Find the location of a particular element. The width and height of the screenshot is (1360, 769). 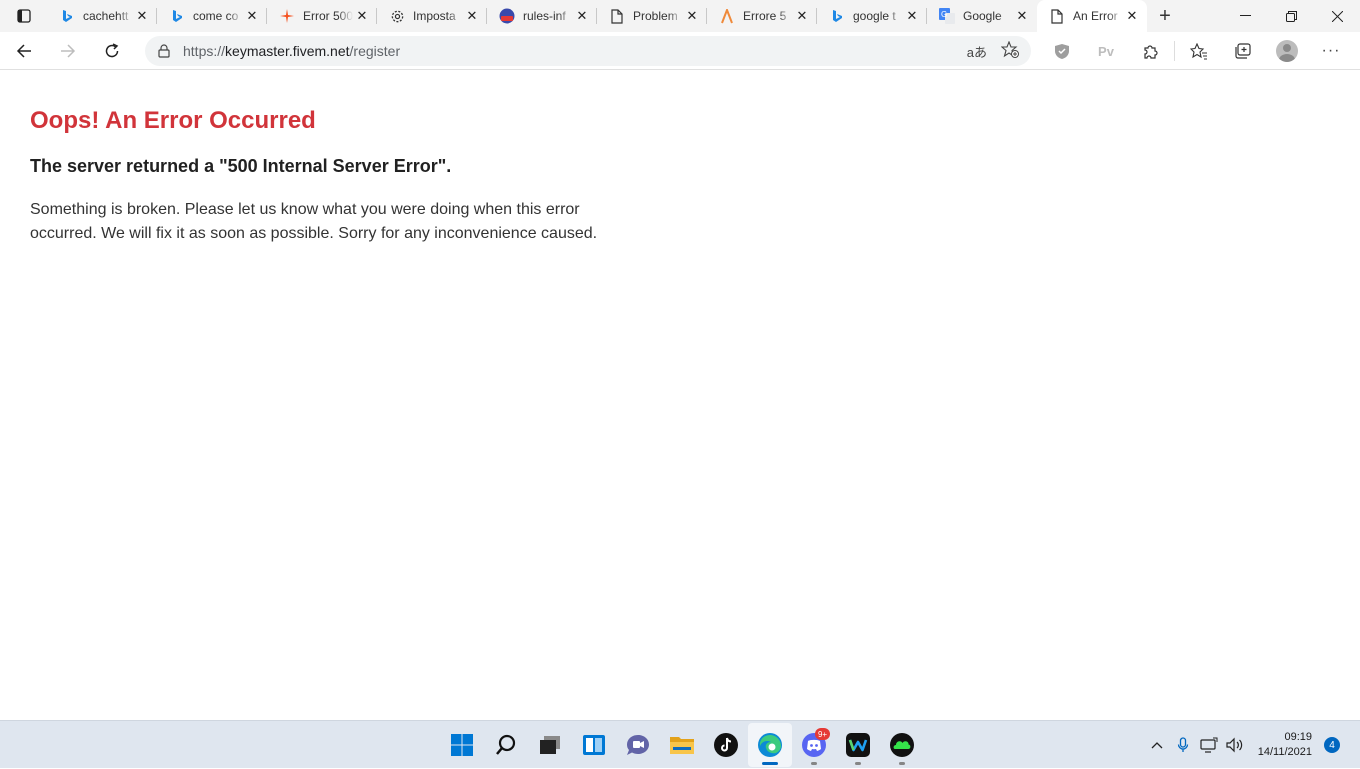

close-icon is located at coordinates (1337, 16).